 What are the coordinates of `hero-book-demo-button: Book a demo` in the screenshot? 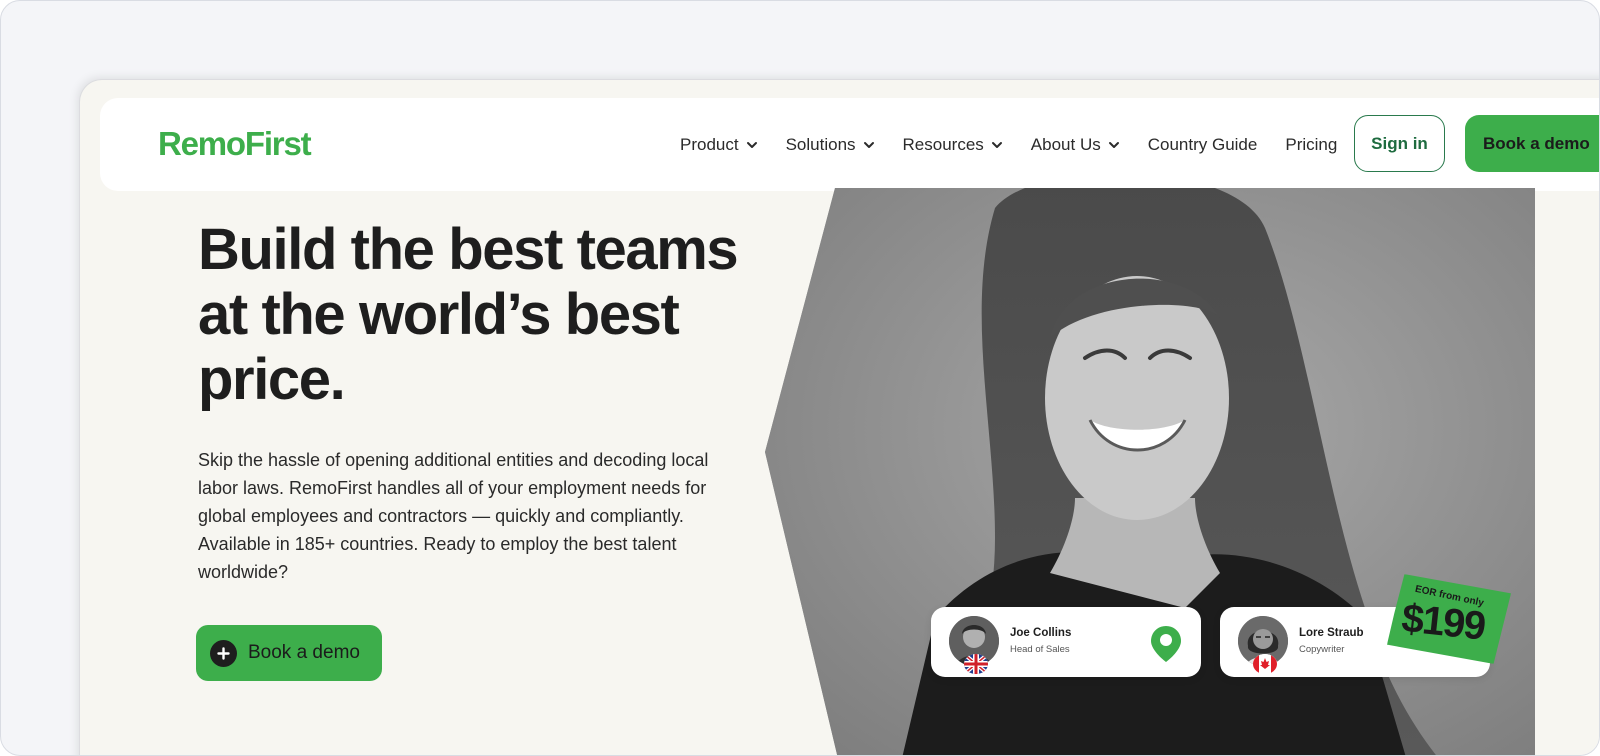 It's located at (289, 653).